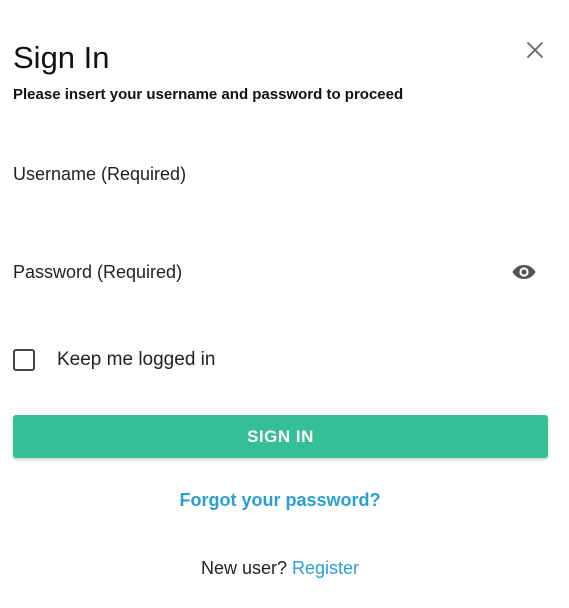 This screenshot has height=608, width=569. What do you see at coordinates (243, 568) in the screenshot?
I see `new-user-text: New user?` at bounding box center [243, 568].